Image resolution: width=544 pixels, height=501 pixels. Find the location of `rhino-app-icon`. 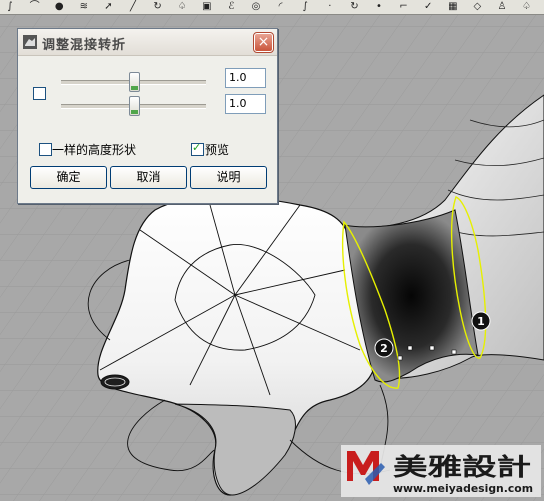

rhino-app-icon is located at coordinates (30, 42).